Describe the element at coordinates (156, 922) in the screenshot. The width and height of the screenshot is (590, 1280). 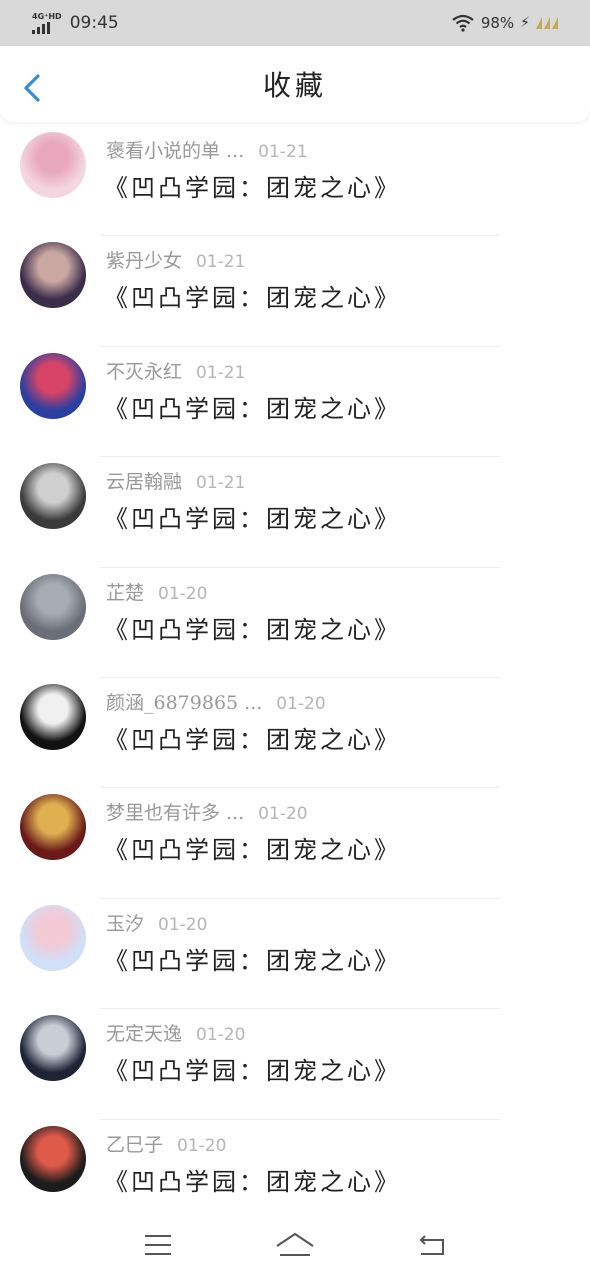
I see `item-meta: 玉汐 01-20` at that location.